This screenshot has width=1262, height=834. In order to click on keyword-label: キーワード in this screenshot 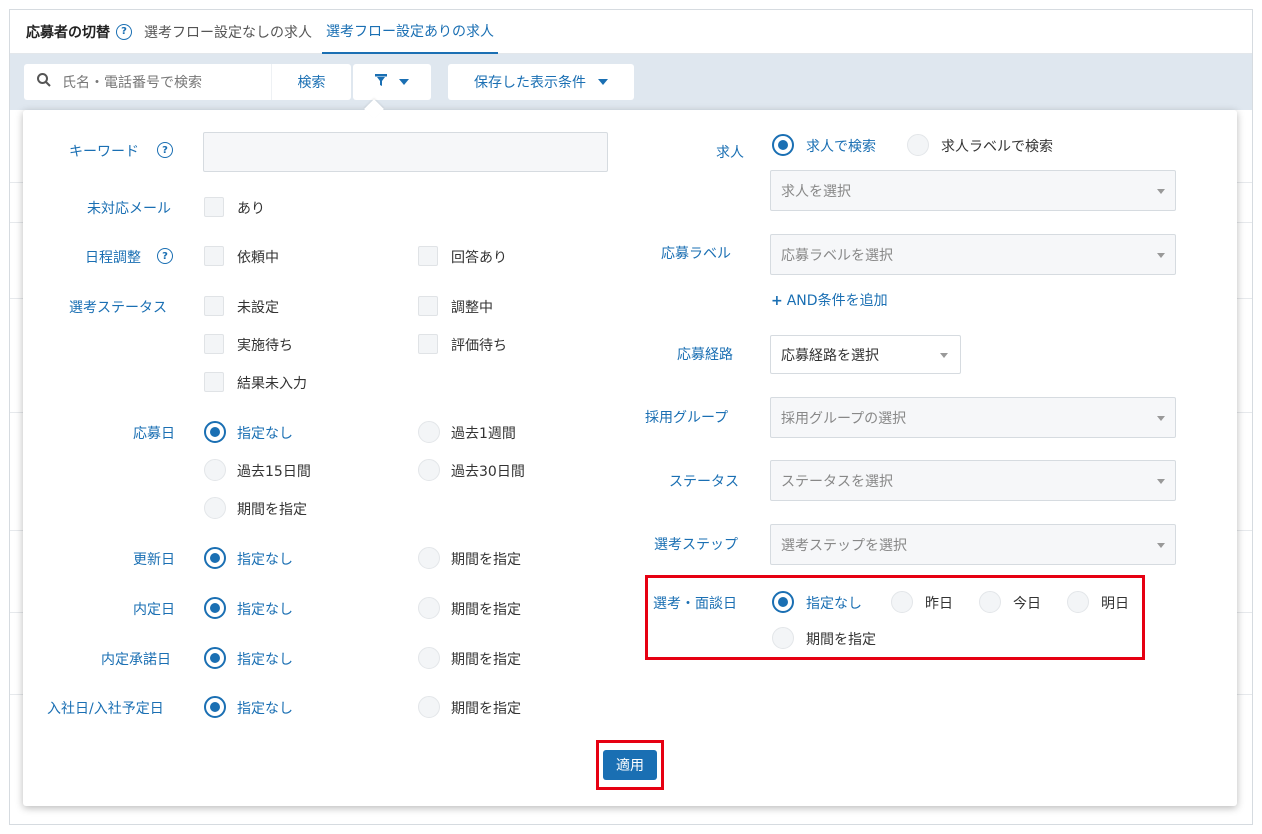, I will do `click(104, 152)`.